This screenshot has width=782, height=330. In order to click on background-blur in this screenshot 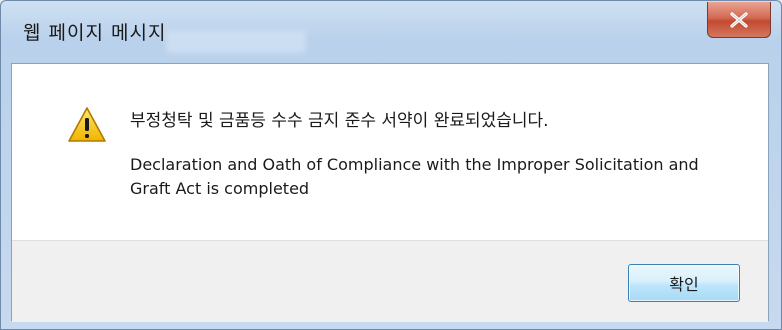, I will do `click(236, 42)`.